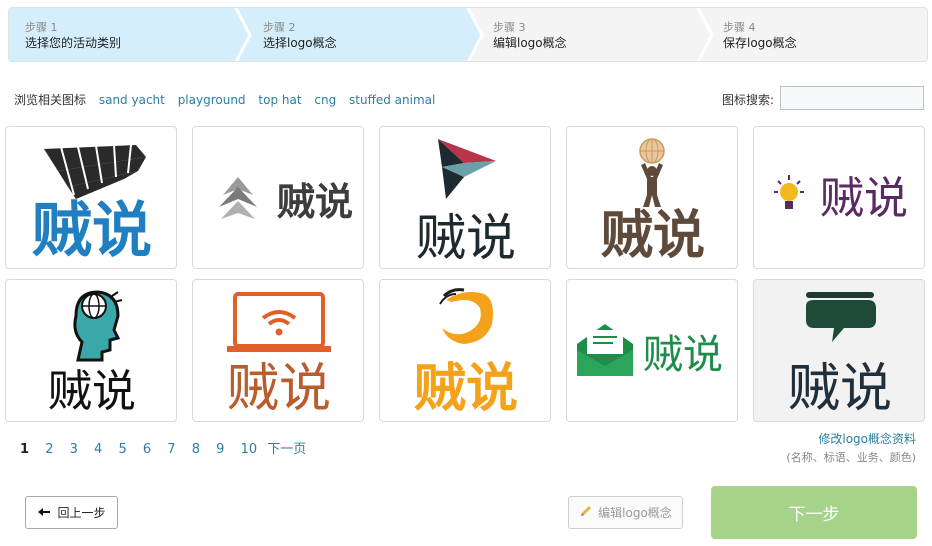 This screenshot has width=932, height=546. I want to click on related-label: 浏览相关图标, so click(50, 100).